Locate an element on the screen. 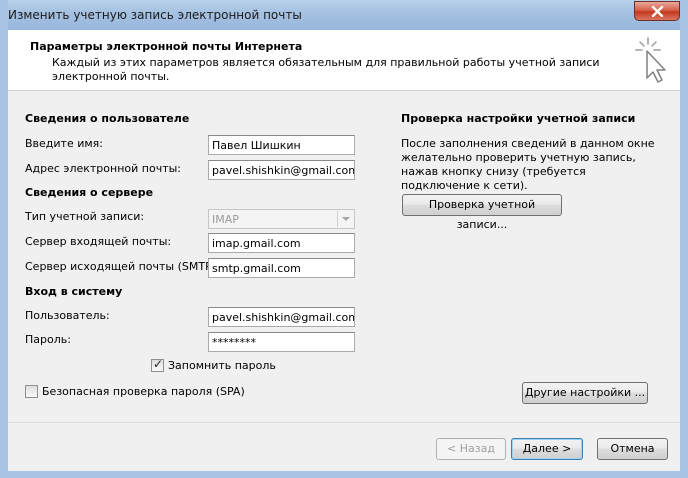 The image size is (688, 478). header-title: Параметры электронной почты Интернета is located at coordinates (166, 46).